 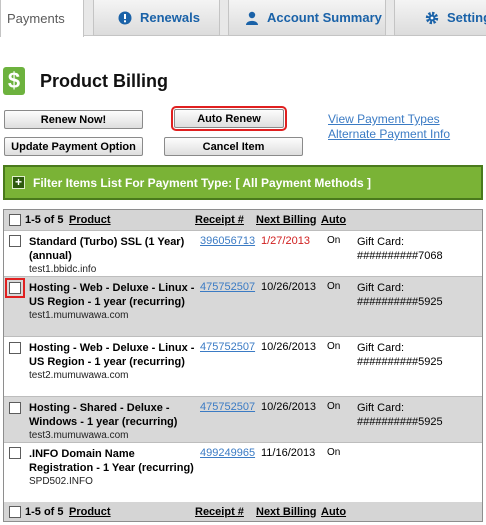 What do you see at coordinates (400, 256) in the screenshot?
I see `payment-value: ##########7068` at bounding box center [400, 256].